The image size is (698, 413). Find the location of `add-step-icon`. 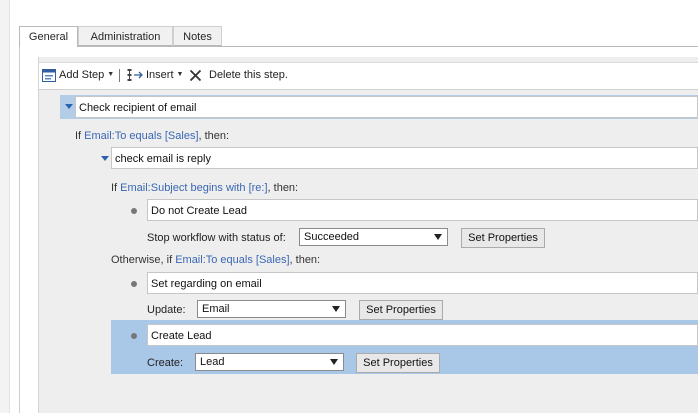

add-step-icon is located at coordinates (49, 75).